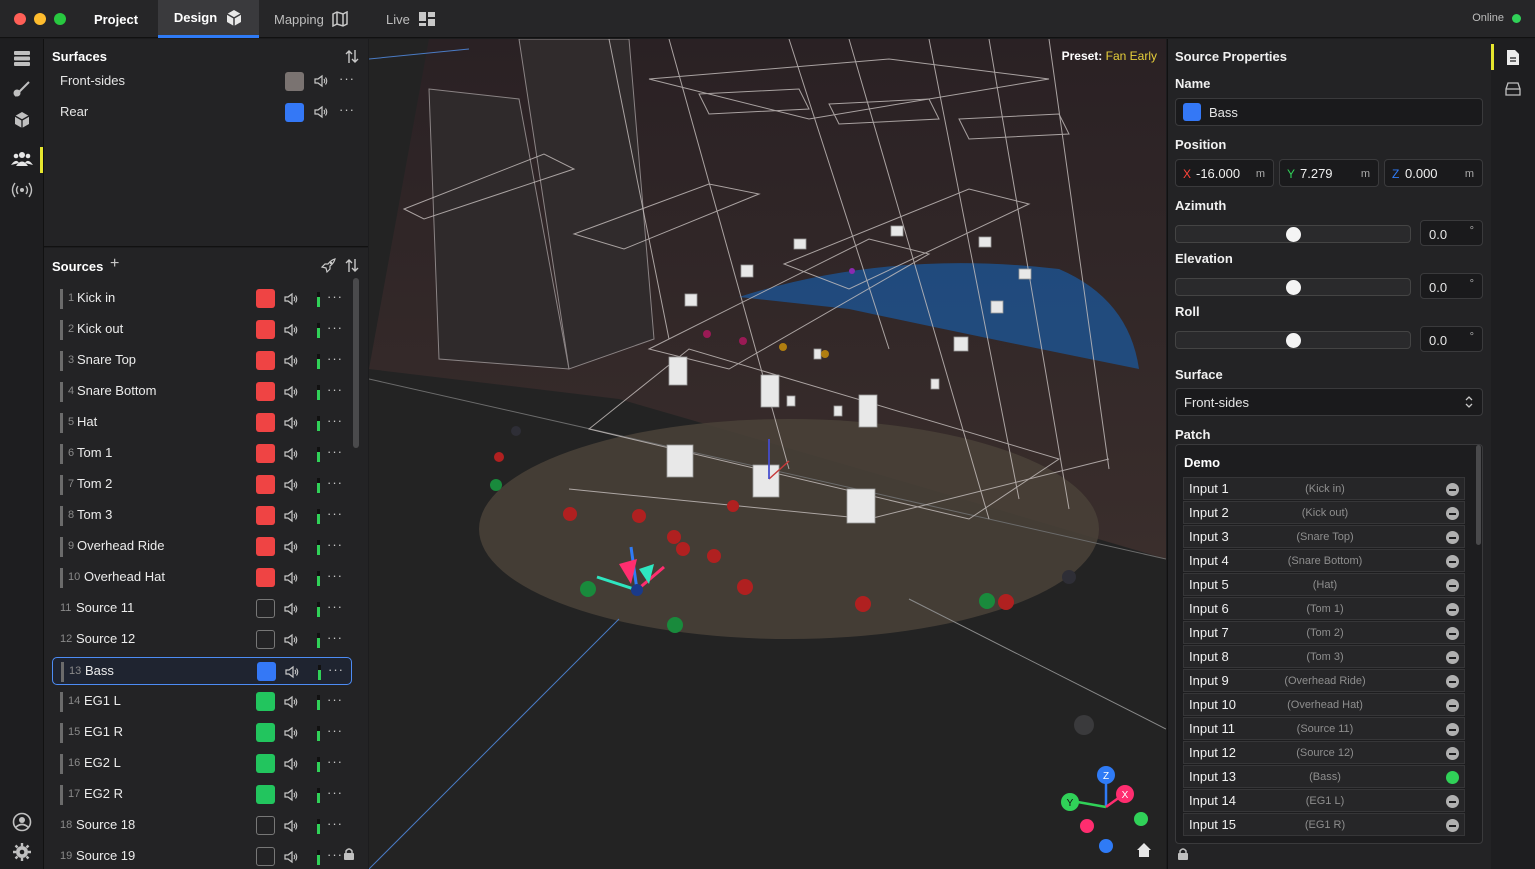 The height and width of the screenshot is (869, 1535). I want to click on guitar-icon, so click(22, 89).